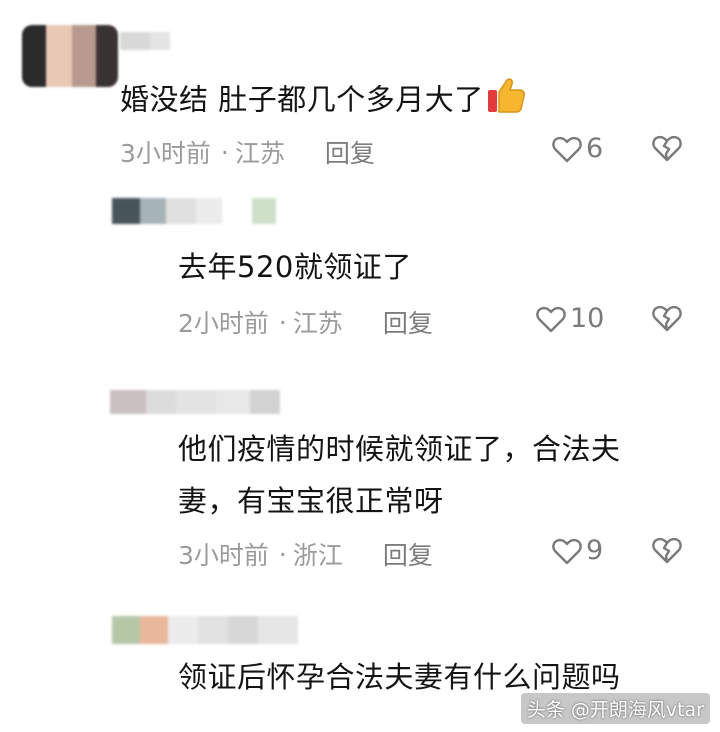 The image size is (720, 732). Describe the element at coordinates (317, 555) in the screenshot. I see `location: 浙江` at that location.